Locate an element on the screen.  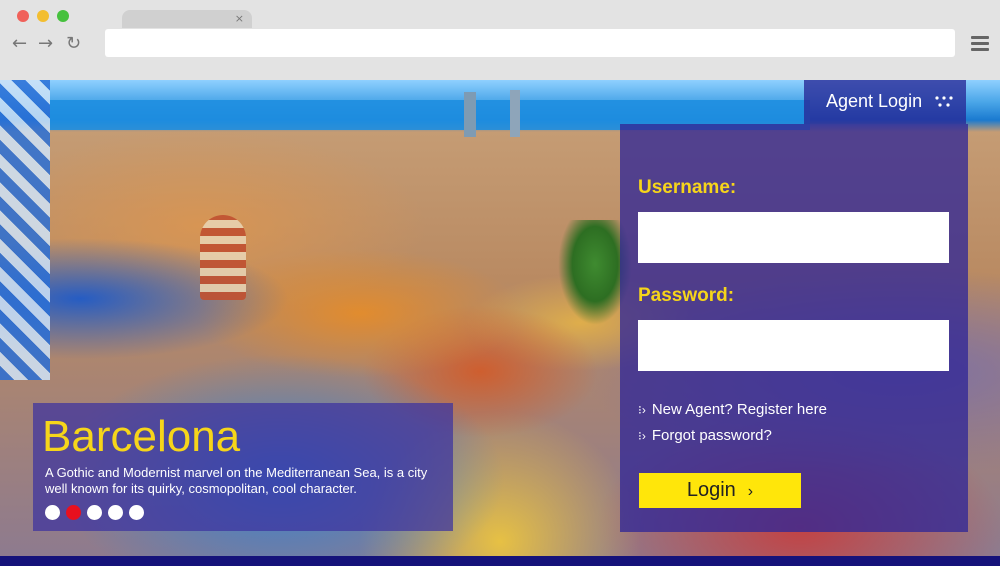
window-close-button is located at coordinates (23, 16).